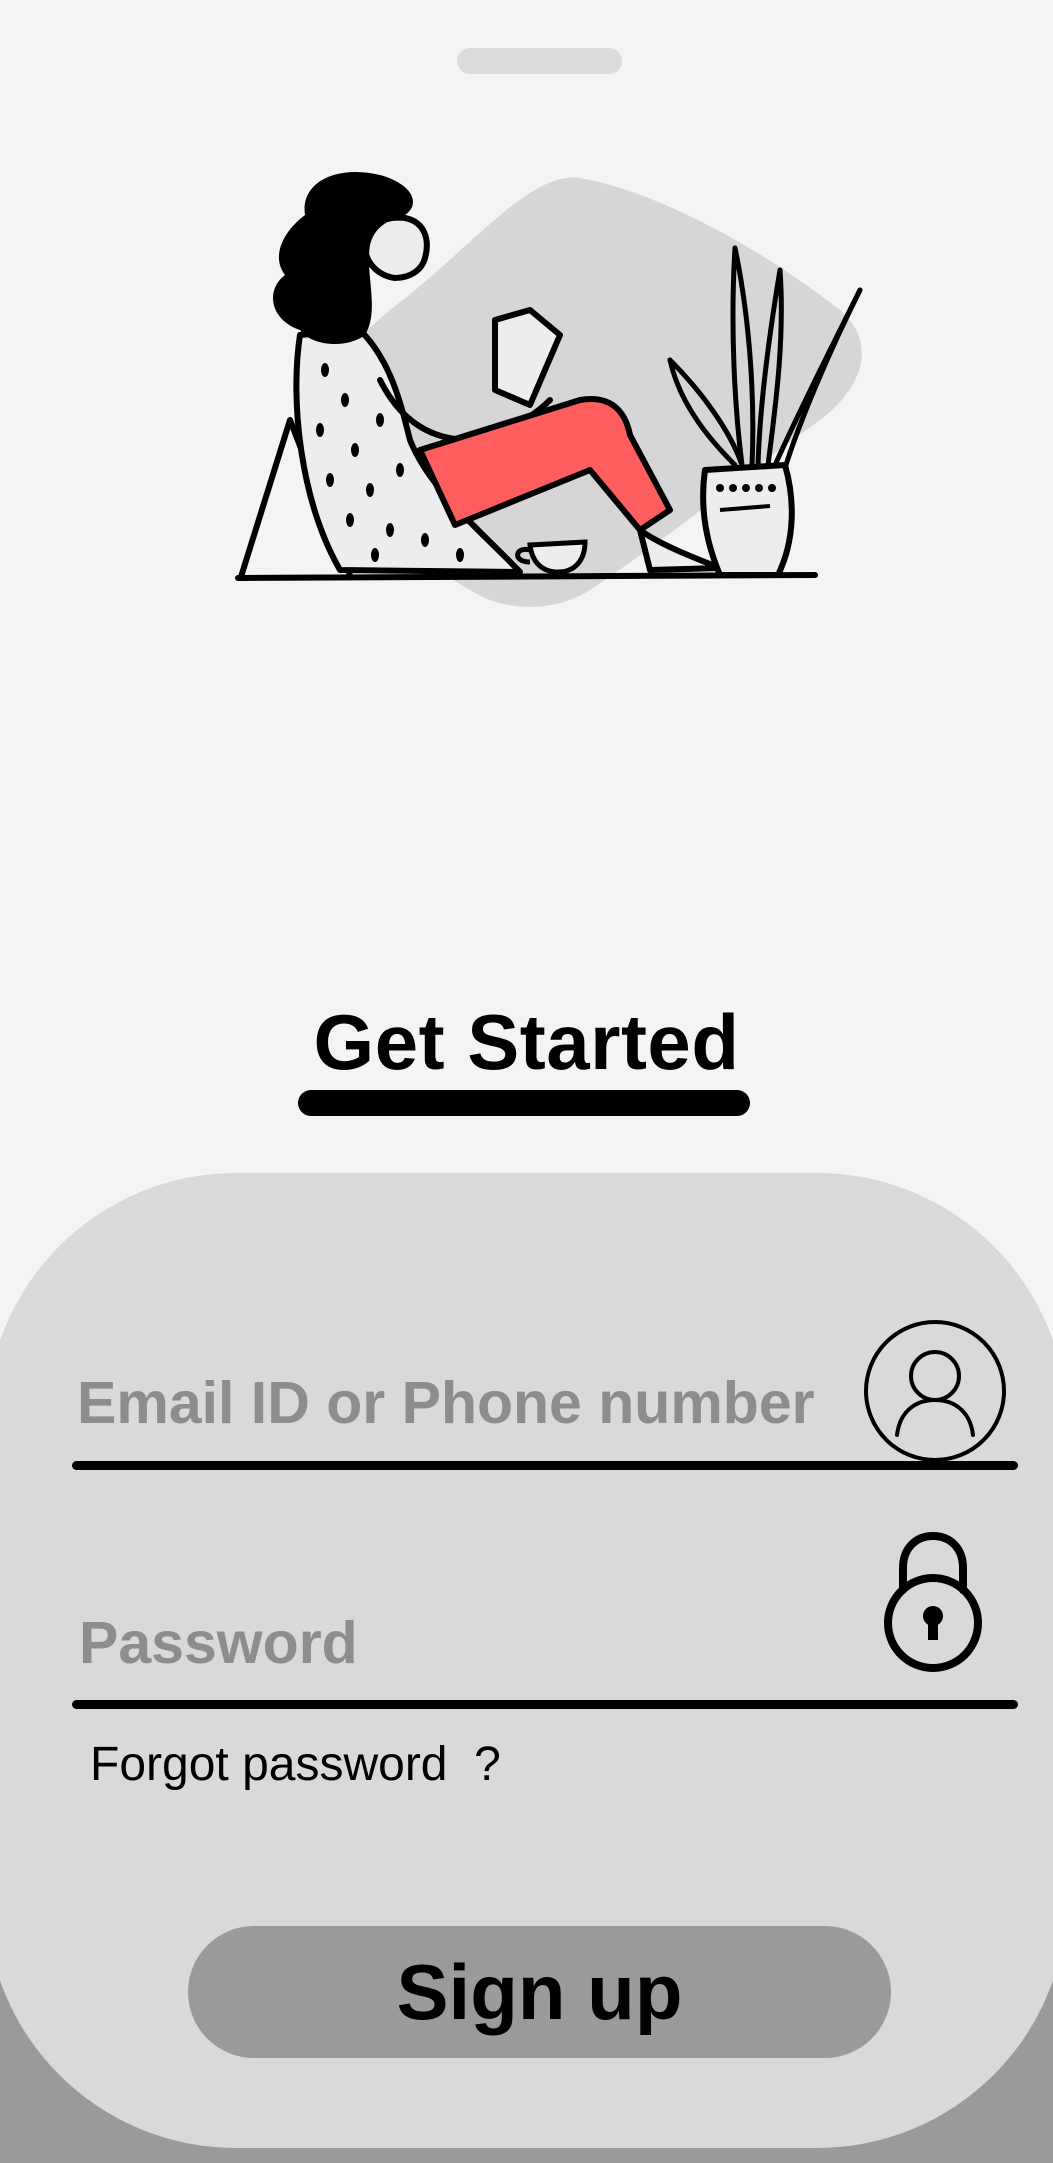 The width and height of the screenshot is (1053, 2163). Describe the element at coordinates (545, 1704) in the screenshot. I see `password-field-underline` at that location.